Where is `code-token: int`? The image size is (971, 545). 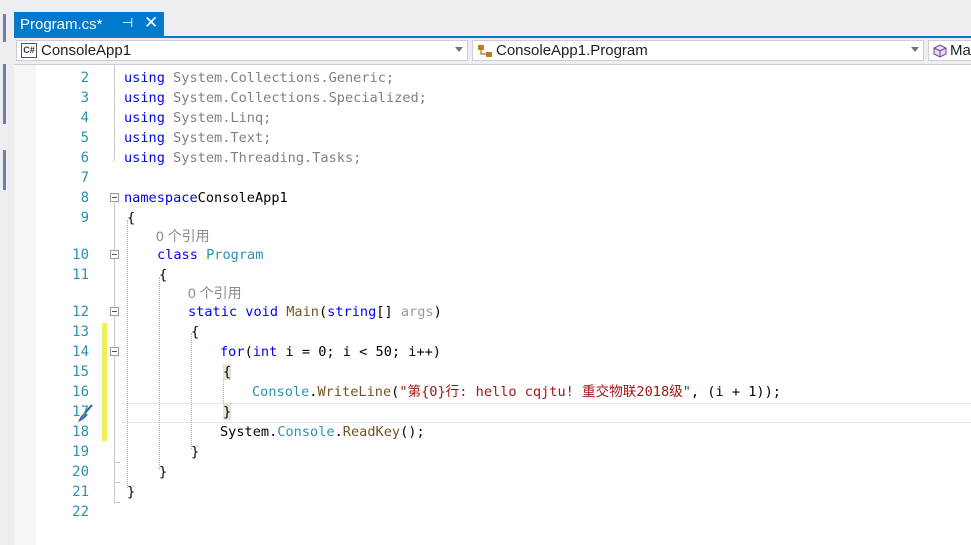
code-token: int is located at coordinates (265, 352).